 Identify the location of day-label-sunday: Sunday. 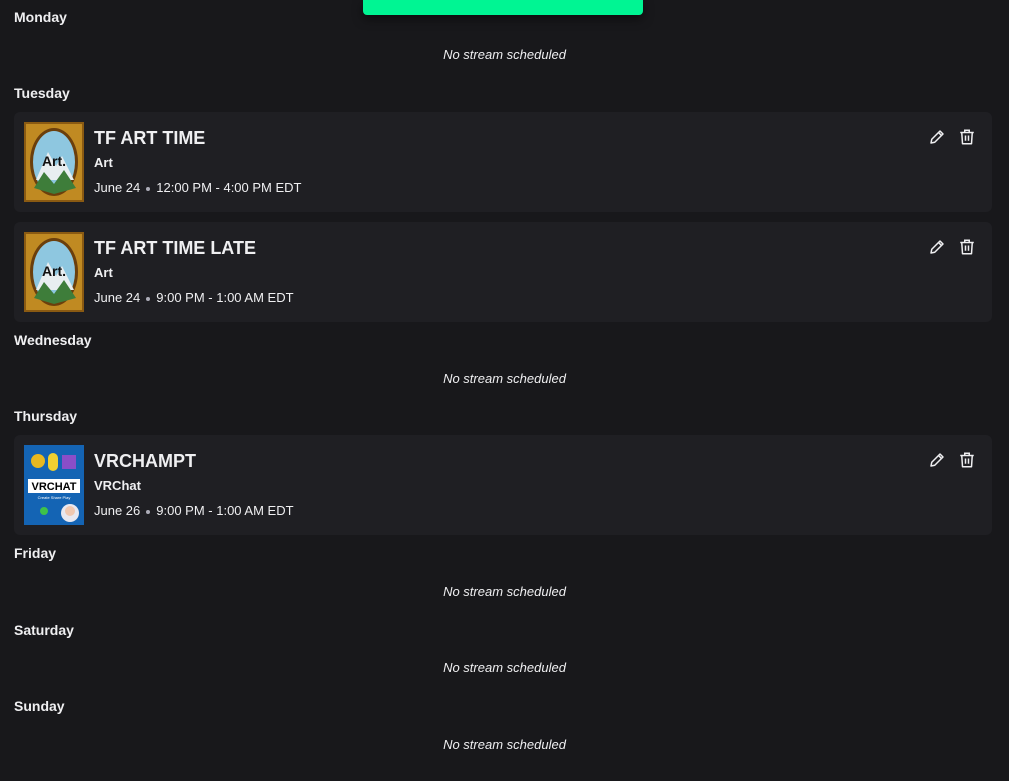
(39, 706).